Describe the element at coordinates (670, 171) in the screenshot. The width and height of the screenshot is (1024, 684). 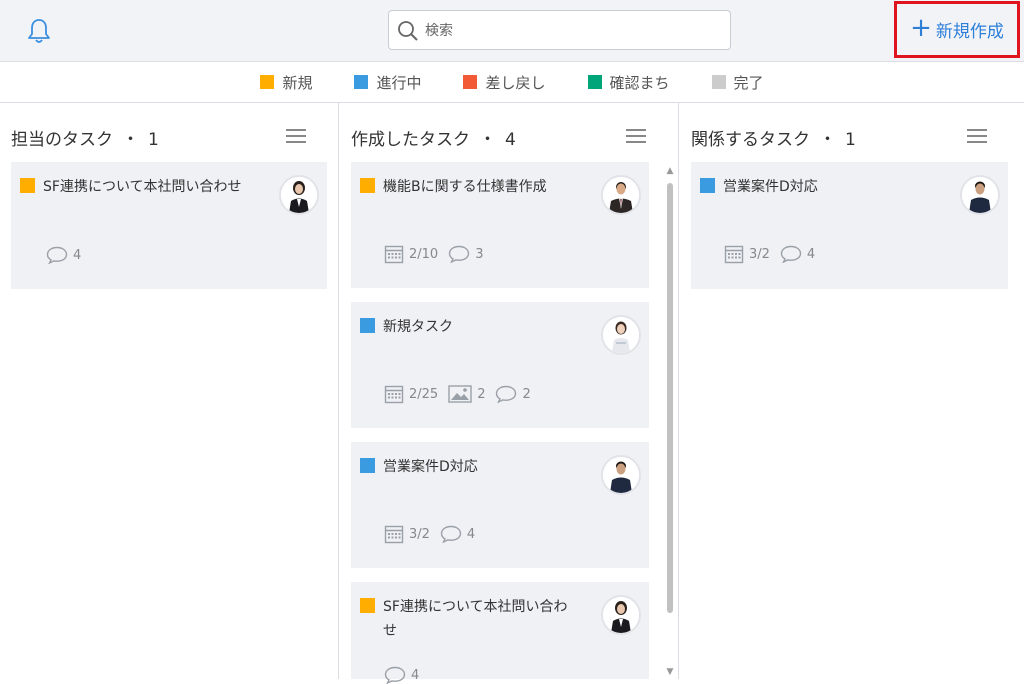
I see `scroll-up-arrow: ▲` at that location.